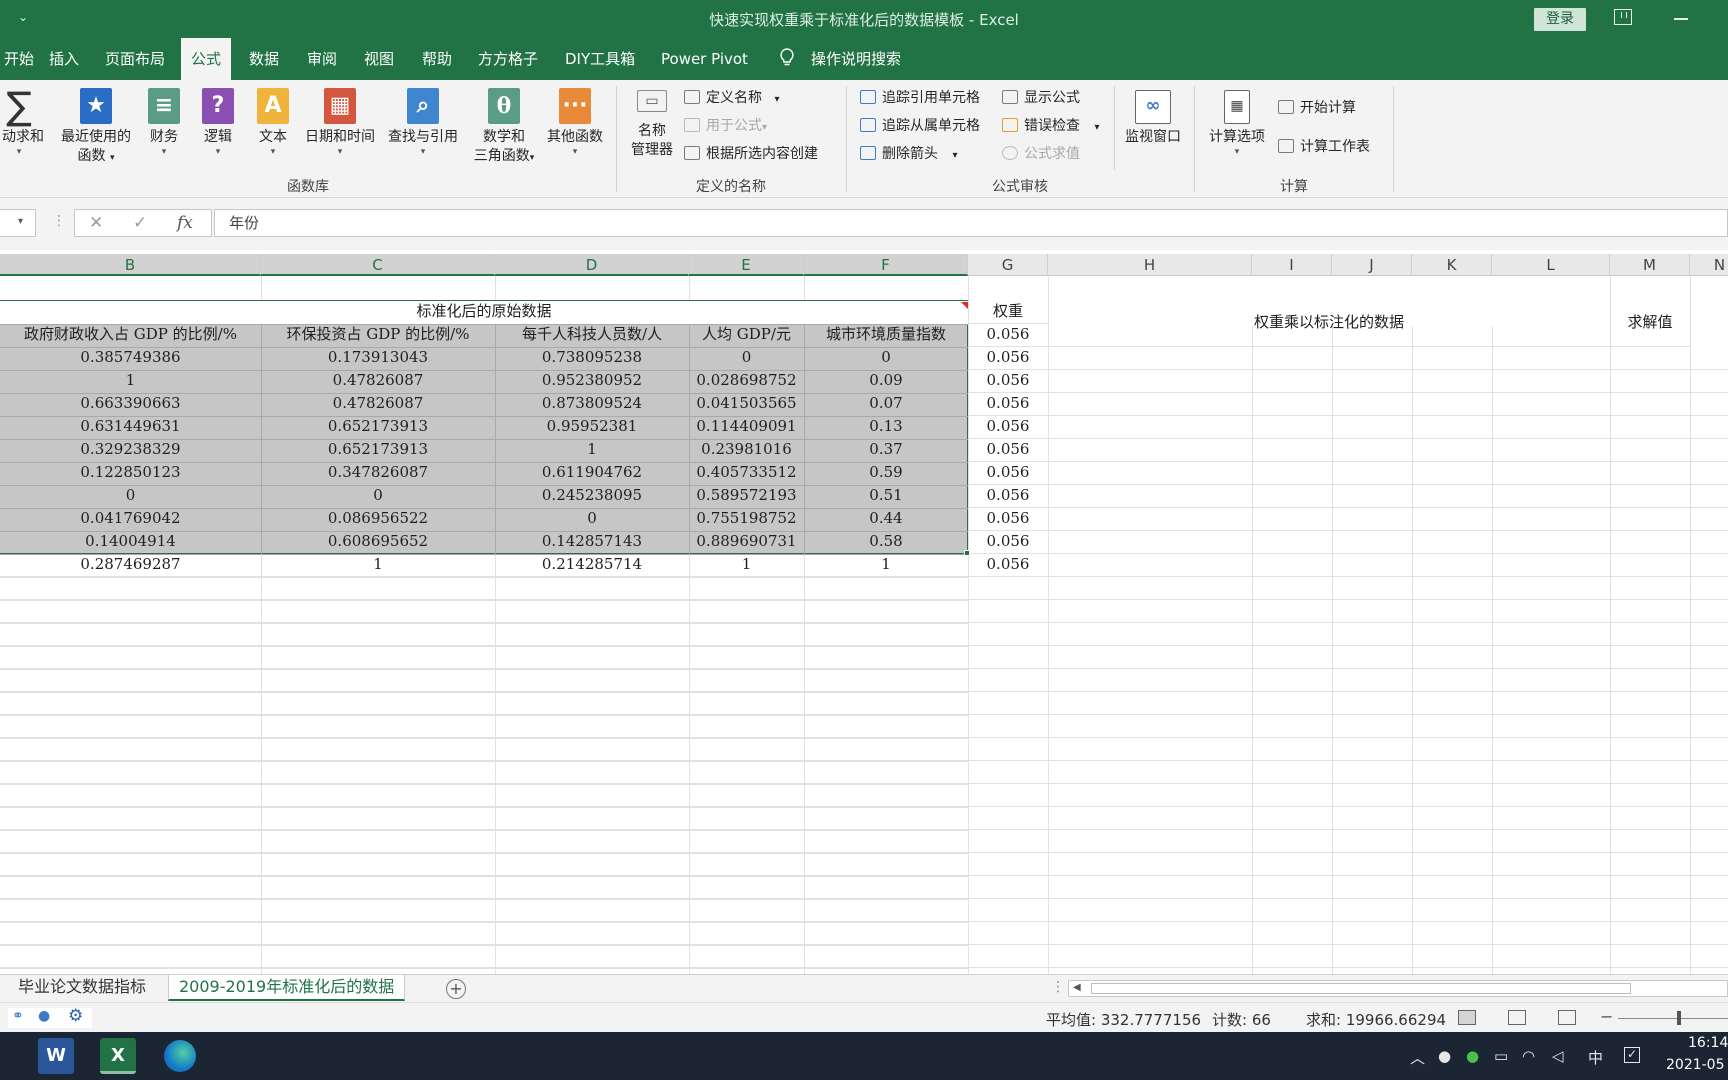  What do you see at coordinates (378, 265) in the screenshot?
I see `column-header-c: C` at bounding box center [378, 265].